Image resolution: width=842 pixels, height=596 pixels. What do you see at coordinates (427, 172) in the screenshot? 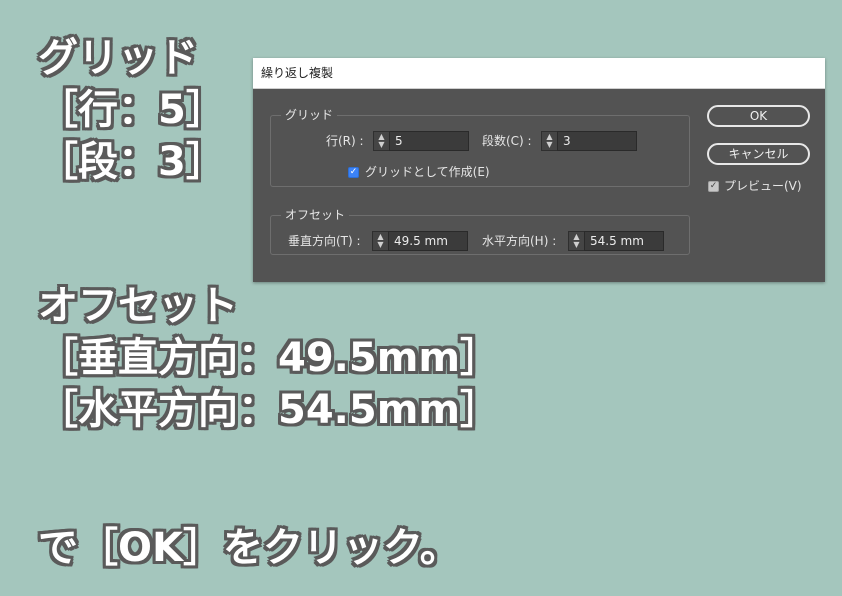
I see `create-grid-label: グリッドとして作成(E)` at bounding box center [427, 172].